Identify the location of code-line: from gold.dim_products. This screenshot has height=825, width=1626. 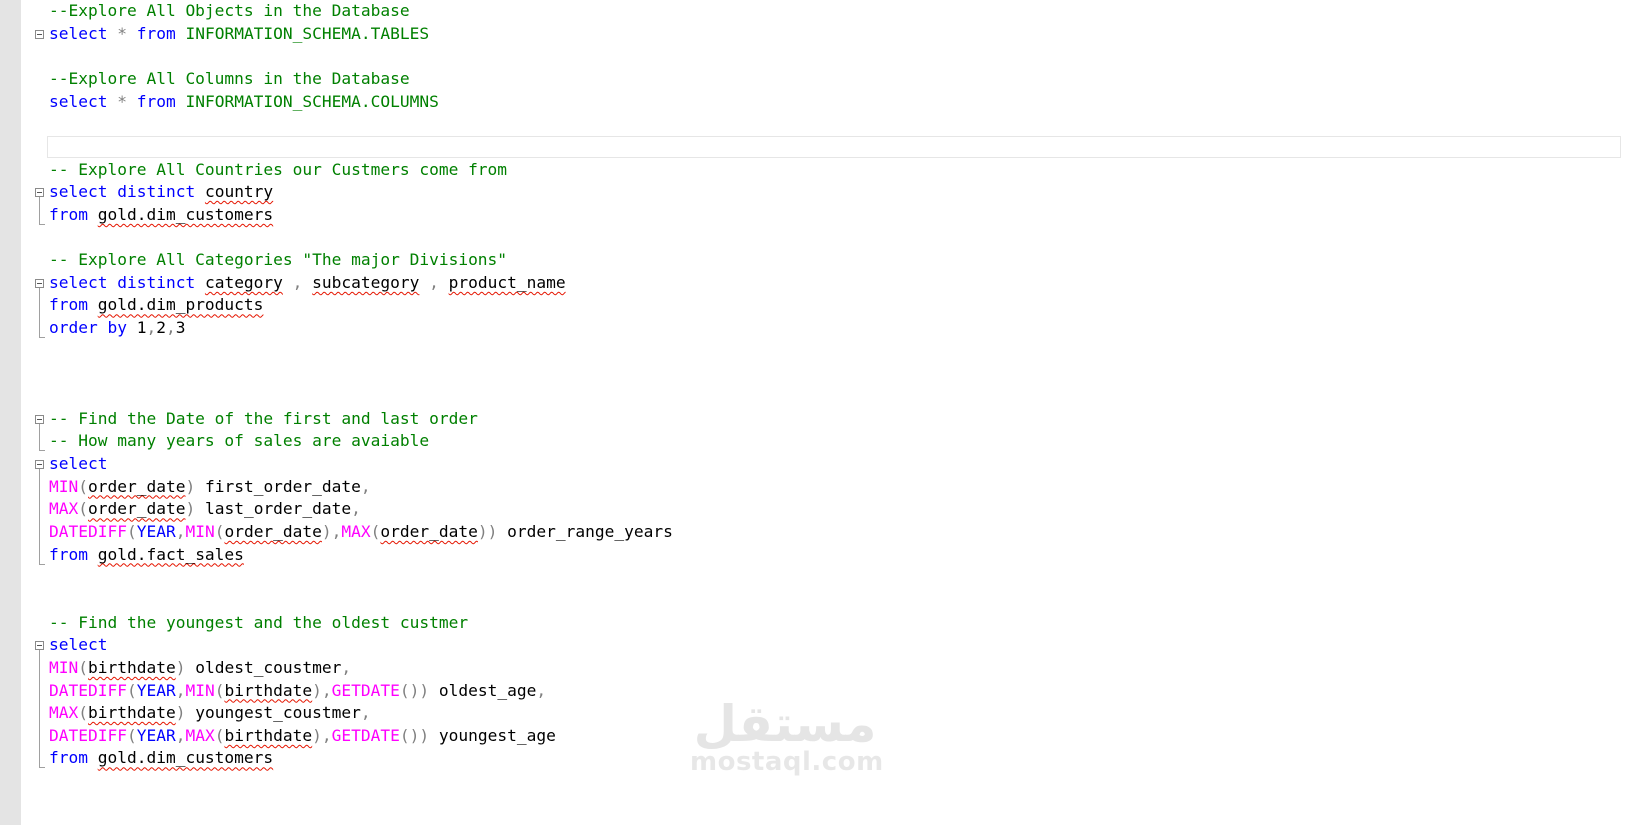
(156, 305).